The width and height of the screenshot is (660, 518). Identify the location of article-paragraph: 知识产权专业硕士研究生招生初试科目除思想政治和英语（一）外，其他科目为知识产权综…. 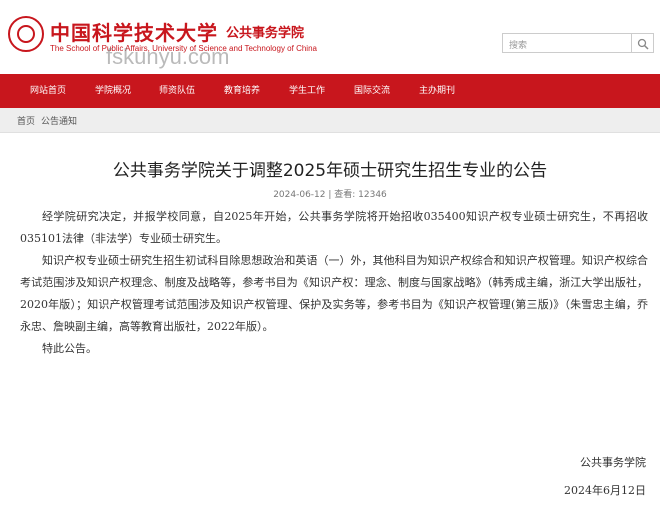
(334, 293).